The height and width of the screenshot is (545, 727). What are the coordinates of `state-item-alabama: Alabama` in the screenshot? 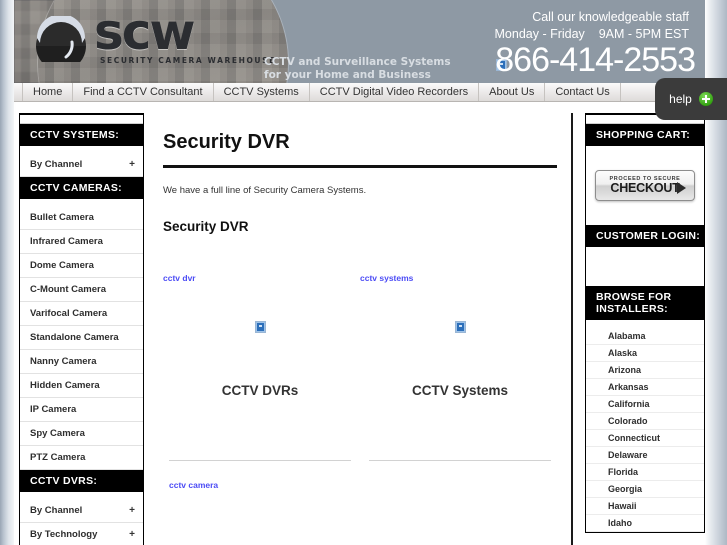 It's located at (645, 336).